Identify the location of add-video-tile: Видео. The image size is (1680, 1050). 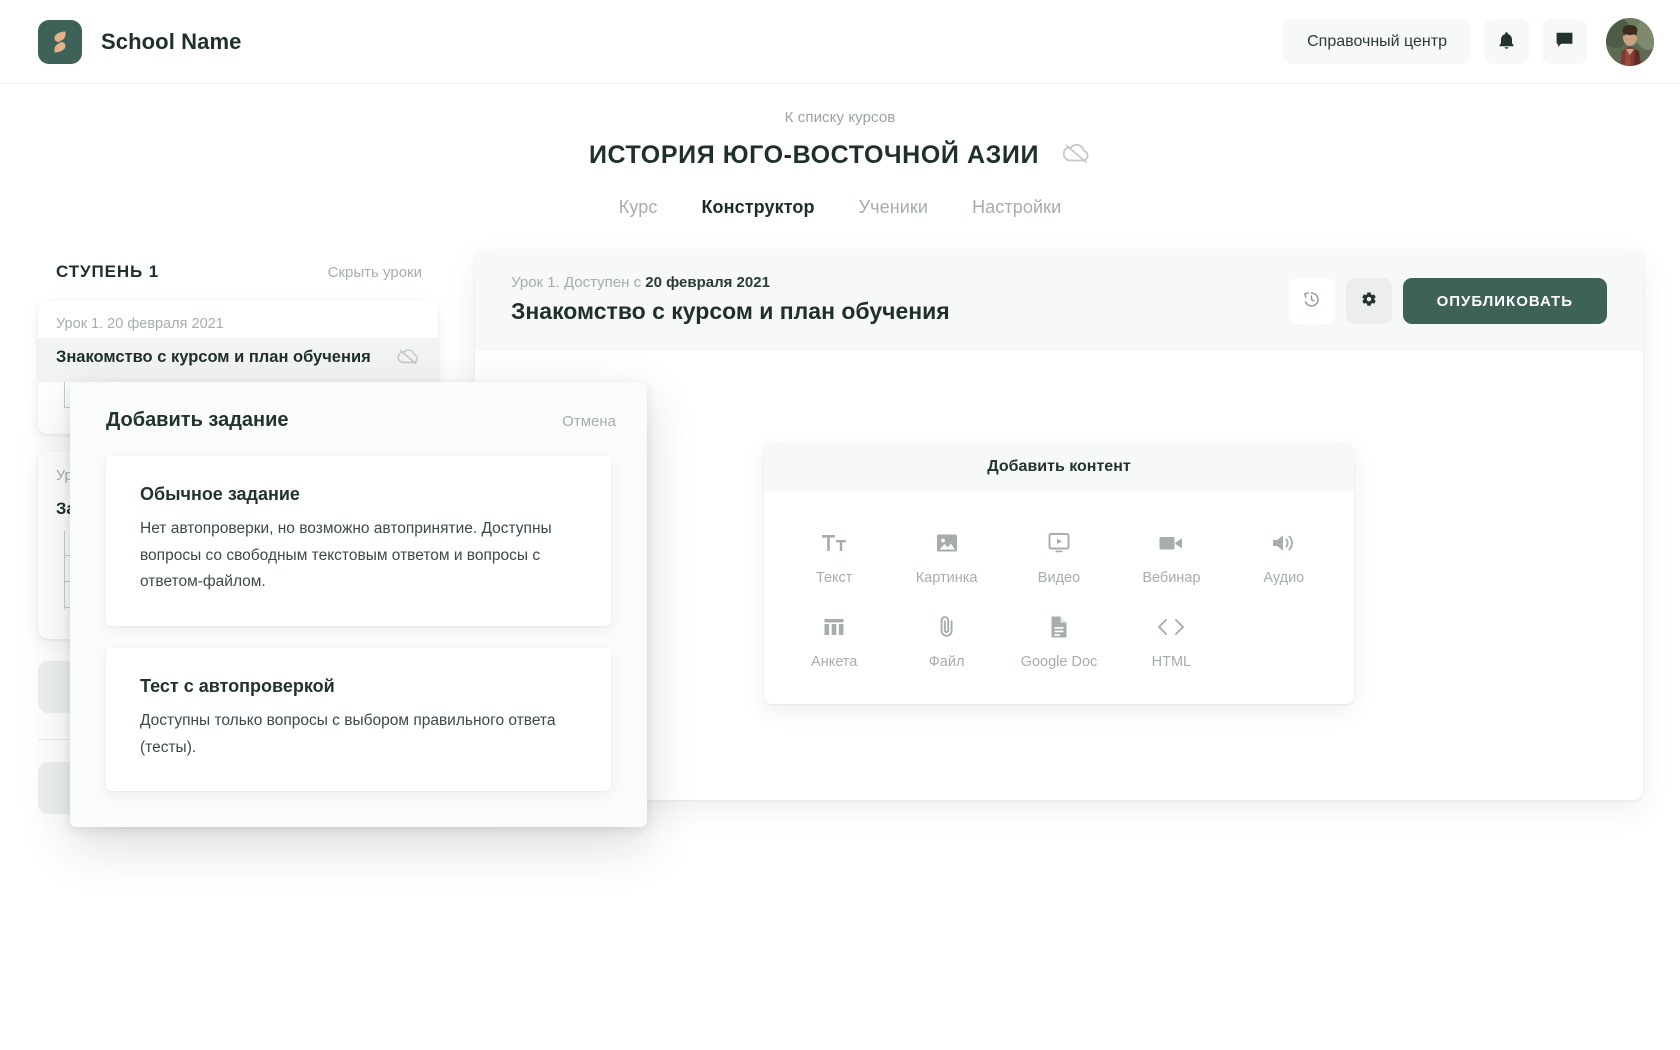
(1059, 557).